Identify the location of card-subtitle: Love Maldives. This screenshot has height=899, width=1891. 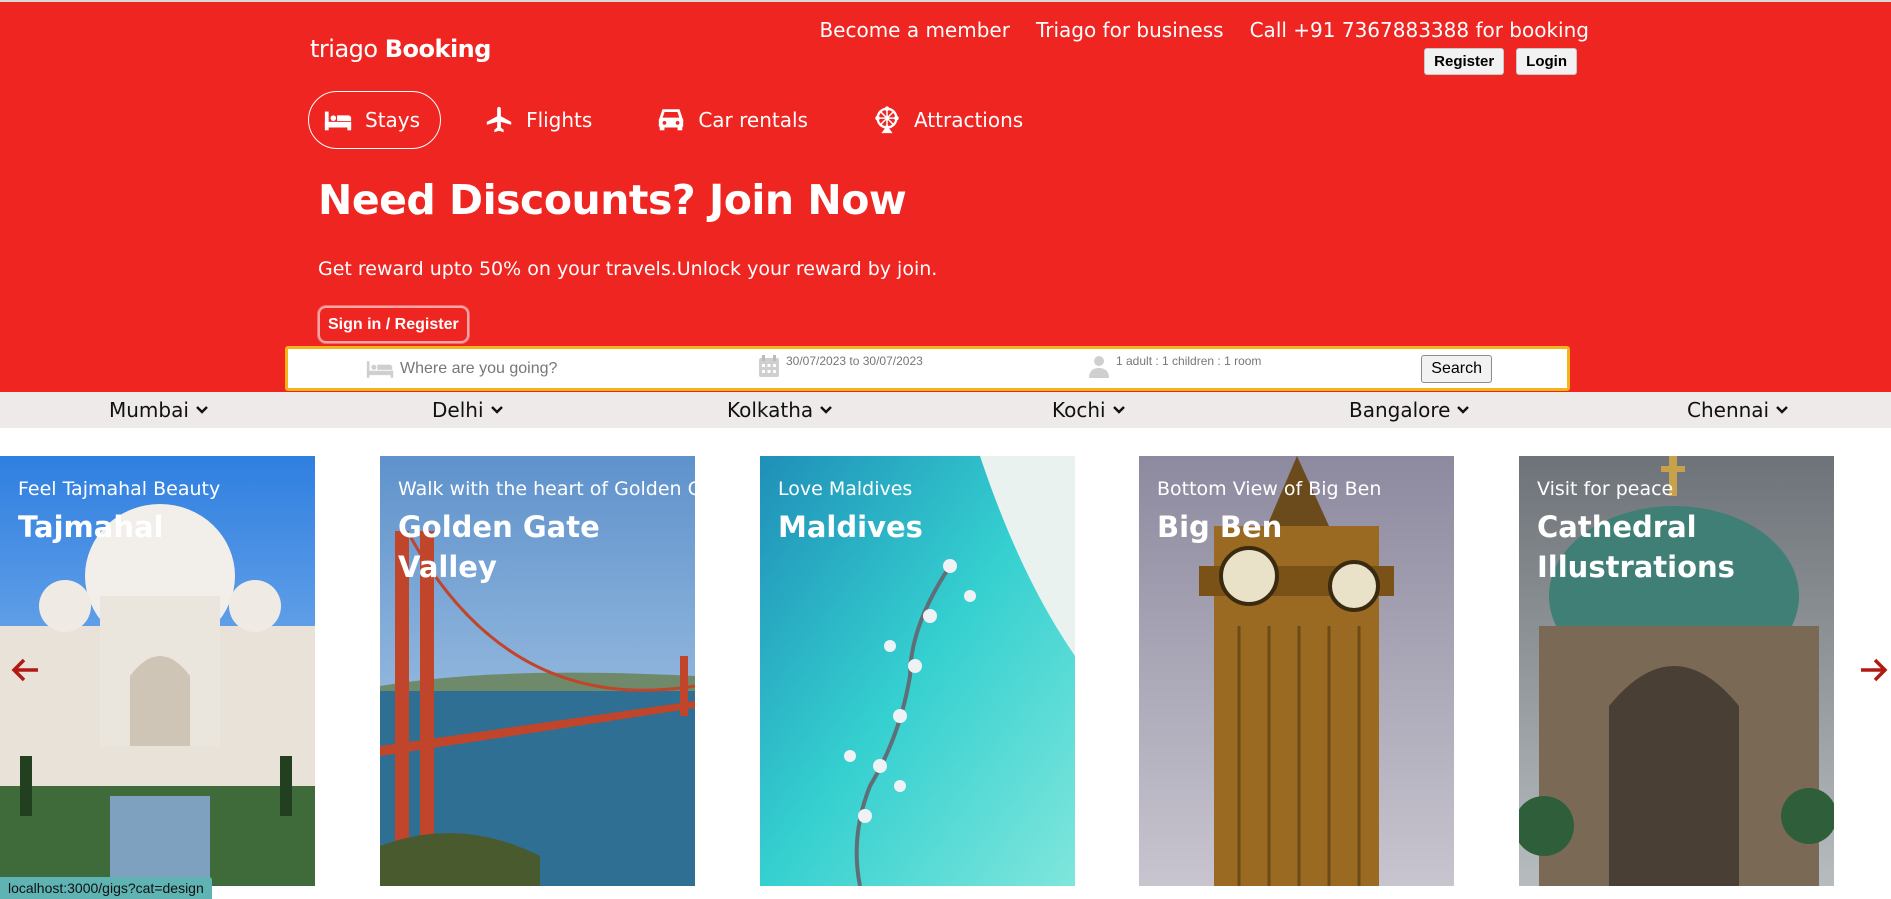
(845, 489).